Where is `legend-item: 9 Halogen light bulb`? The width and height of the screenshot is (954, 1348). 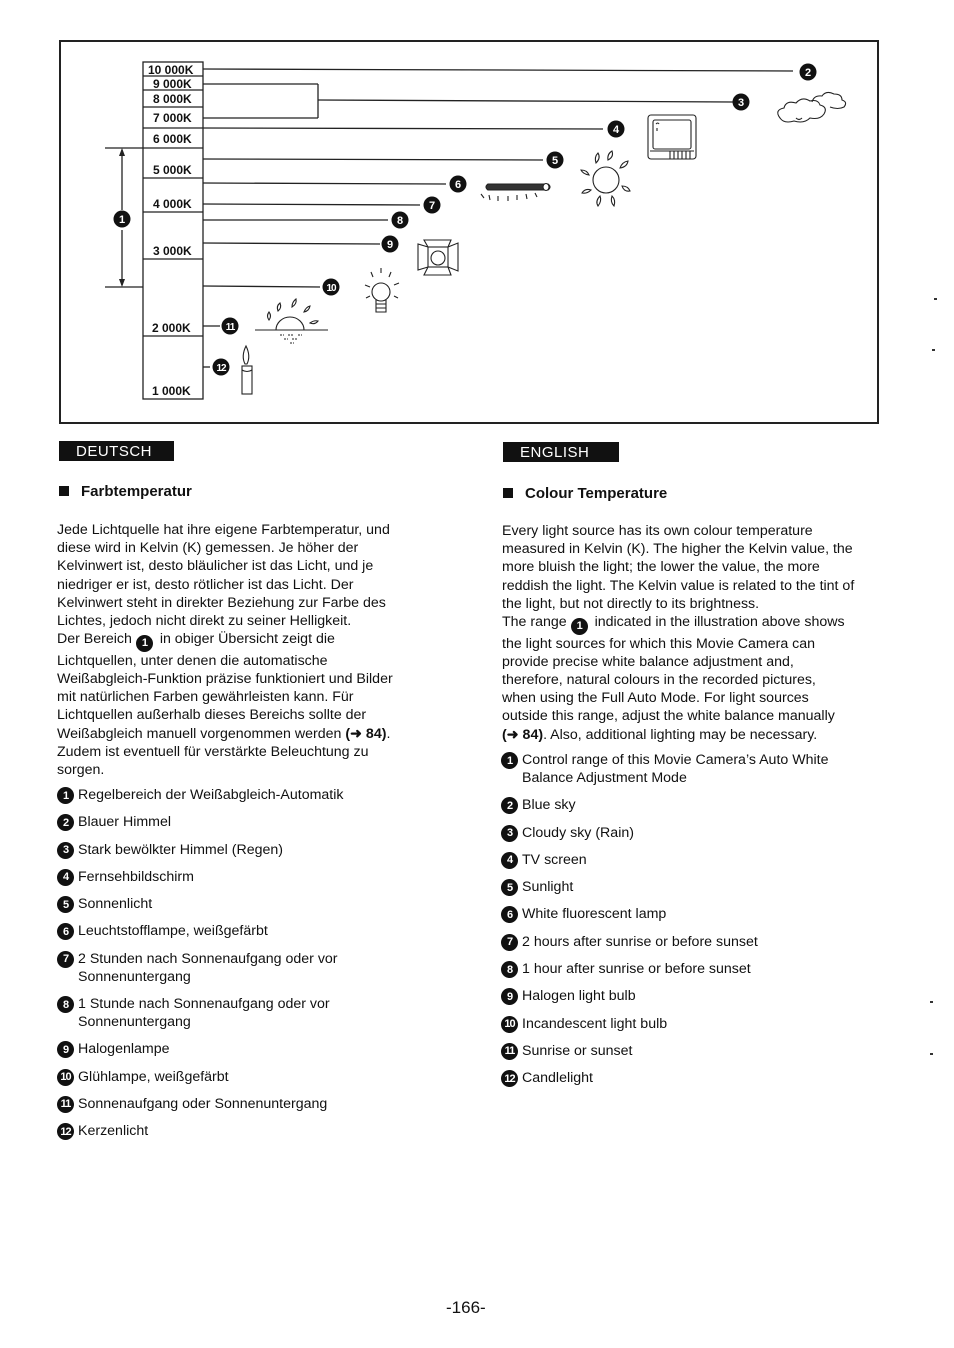 legend-item: 9 Halogen light bulb is located at coordinates (691, 996).